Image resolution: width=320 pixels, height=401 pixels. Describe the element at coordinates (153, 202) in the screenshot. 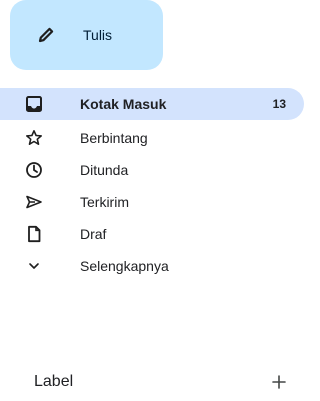

I see `nav-item-sent: Terkirim` at that location.